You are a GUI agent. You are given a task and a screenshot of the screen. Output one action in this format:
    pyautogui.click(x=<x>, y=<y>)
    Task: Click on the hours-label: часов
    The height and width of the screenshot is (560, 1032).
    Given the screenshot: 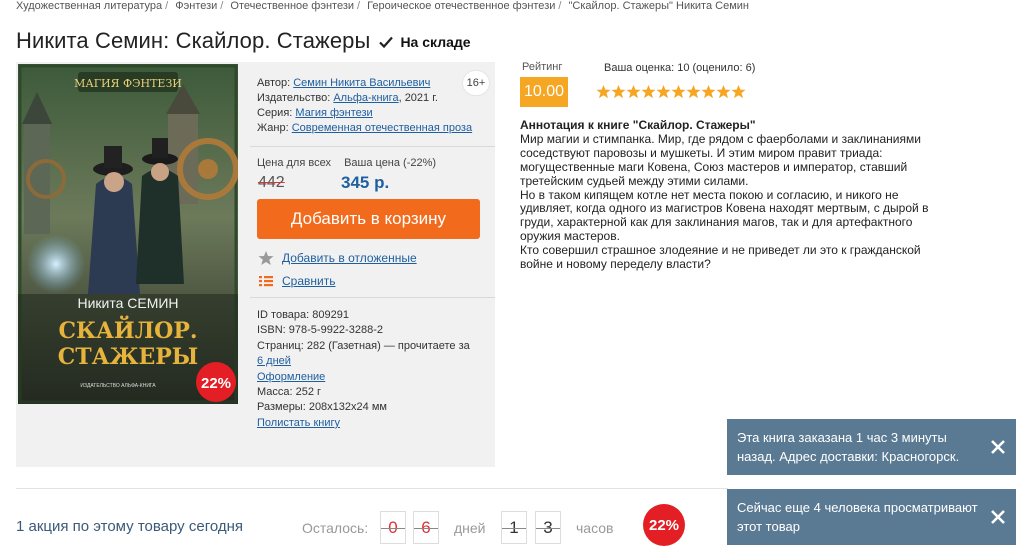 What is the action you would take?
    pyautogui.click(x=595, y=528)
    